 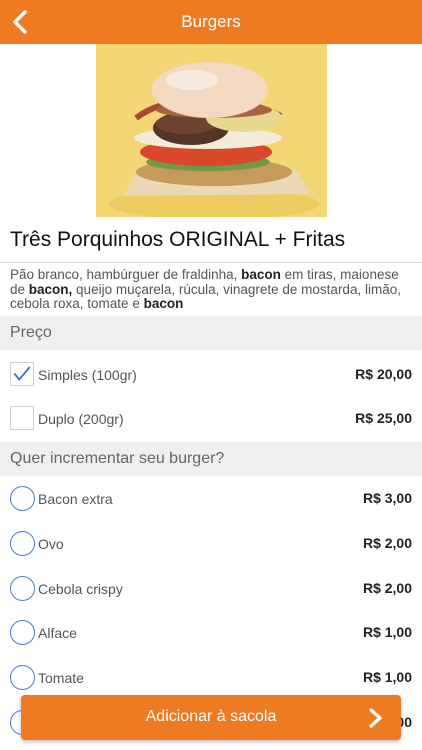 I want to click on option-label: Simples (100gr), so click(x=87, y=375).